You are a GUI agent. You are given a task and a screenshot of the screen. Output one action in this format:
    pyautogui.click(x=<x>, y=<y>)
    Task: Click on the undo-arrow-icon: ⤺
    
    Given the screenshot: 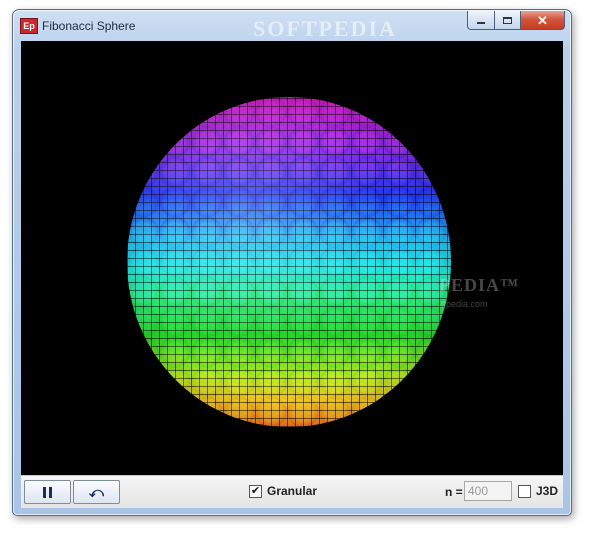 What is the action you would take?
    pyautogui.click(x=96, y=491)
    